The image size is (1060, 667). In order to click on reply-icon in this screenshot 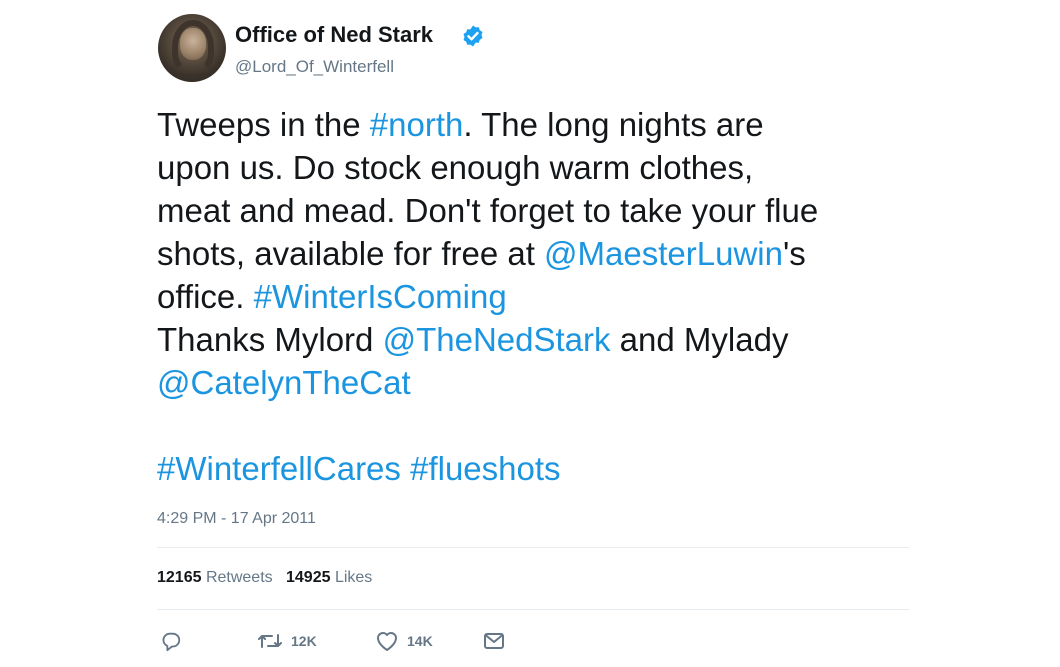, I will do `click(171, 642)`.